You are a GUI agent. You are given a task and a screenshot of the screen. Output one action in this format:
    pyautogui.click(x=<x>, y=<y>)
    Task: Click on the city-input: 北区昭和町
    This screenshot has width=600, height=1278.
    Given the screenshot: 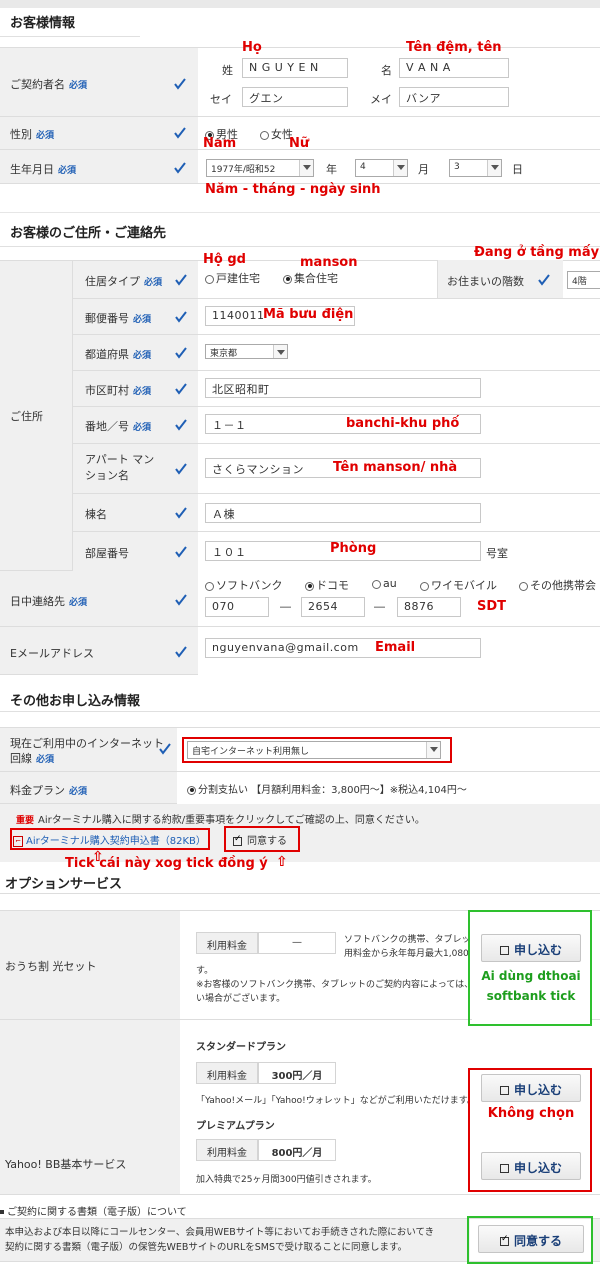 What is the action you would take?
    pyautogui.click(x=343, y=388)
    